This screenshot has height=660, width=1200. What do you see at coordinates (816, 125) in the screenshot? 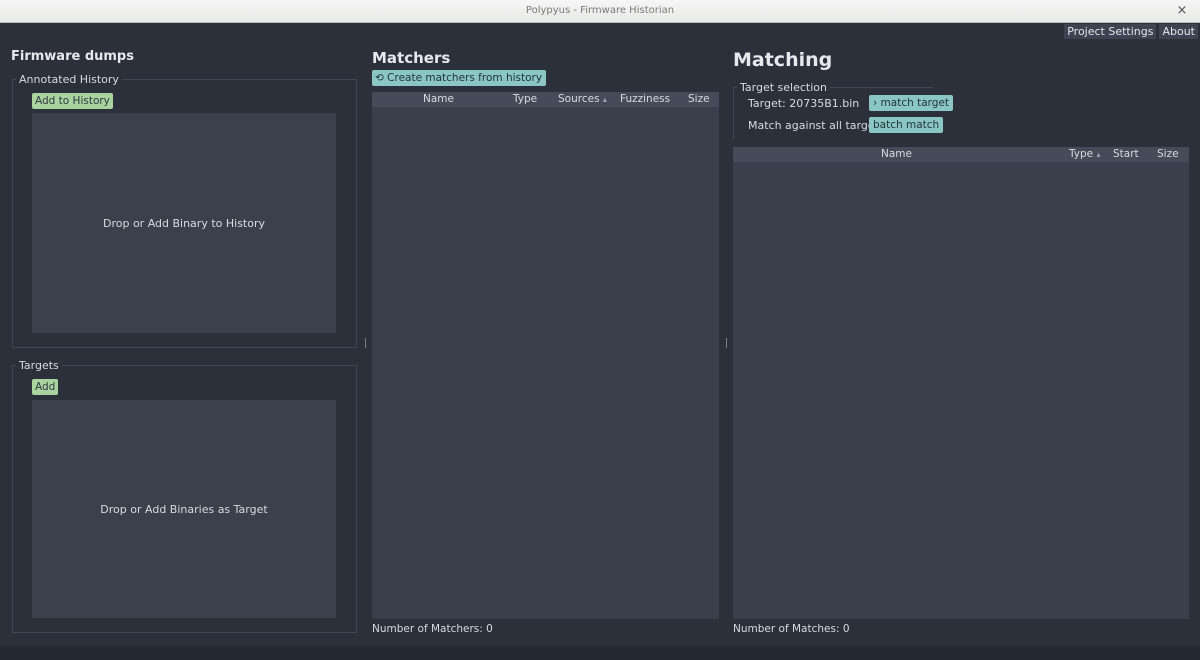
I see `all-targets-text: Match against all targets` at bounding box center [816, 125].